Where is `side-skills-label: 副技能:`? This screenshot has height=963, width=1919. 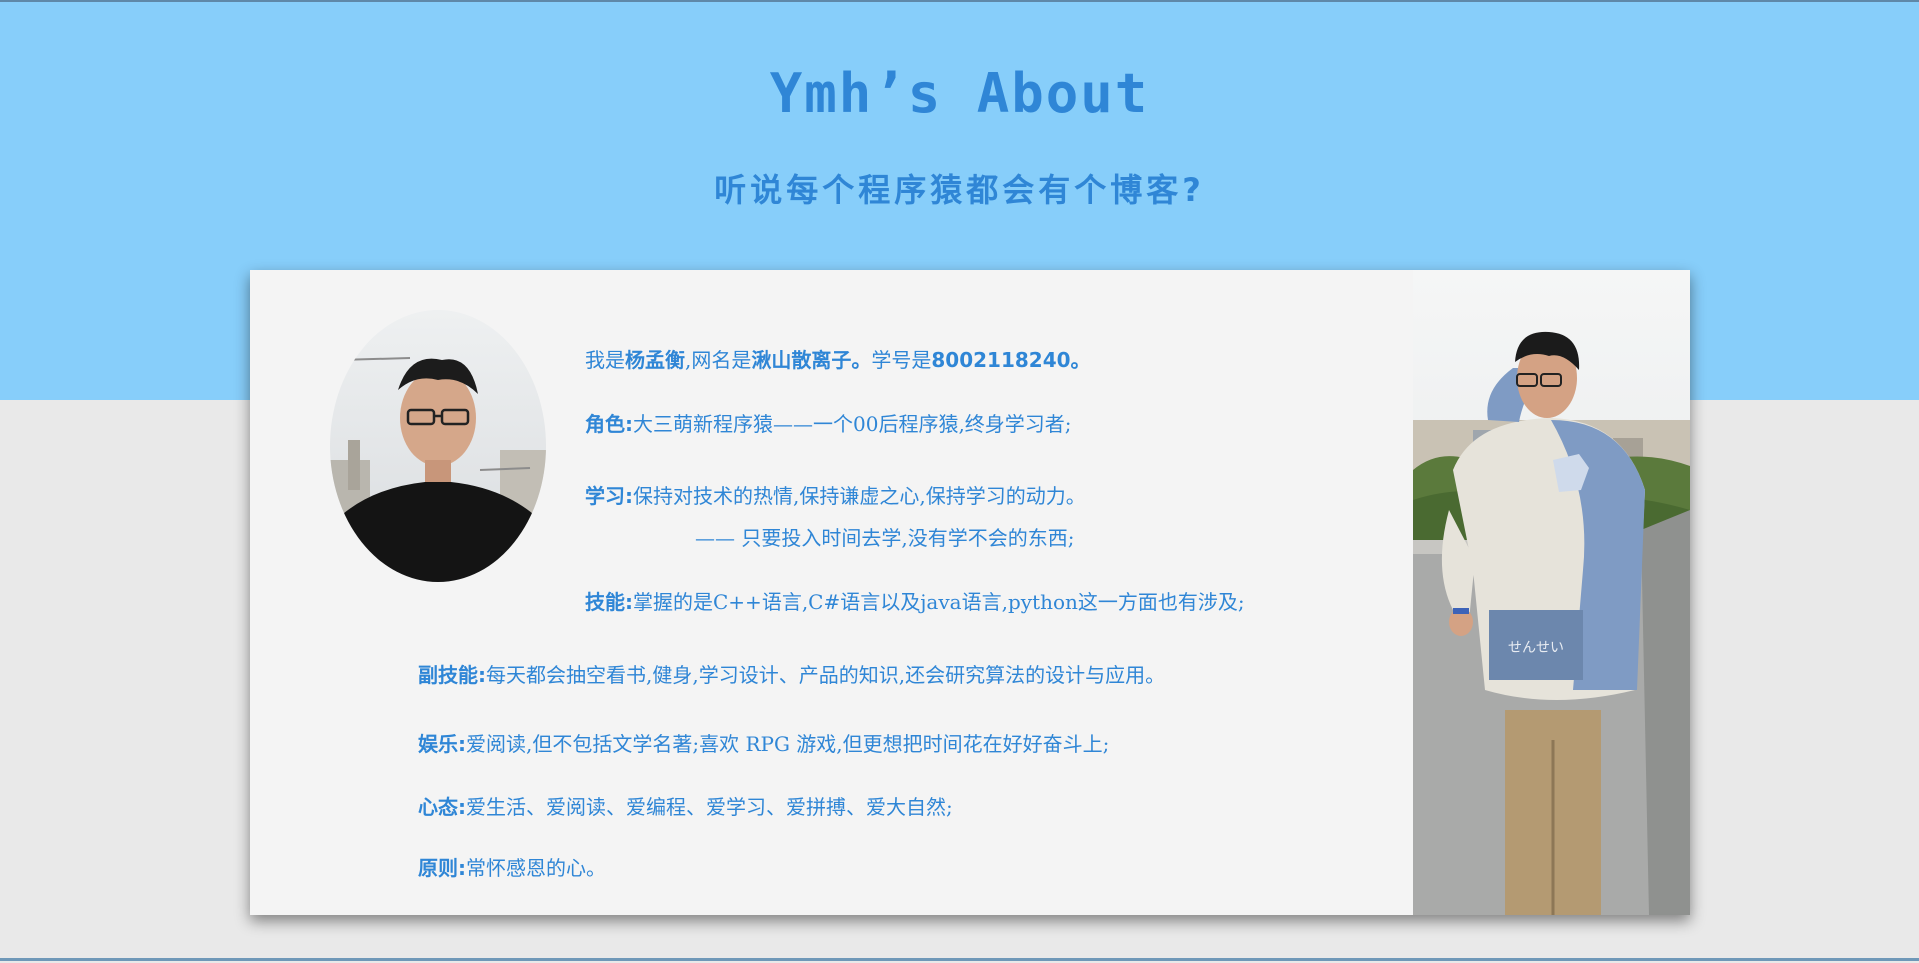 side-skills-label: 副技能: is located at coordinates (452, 675).